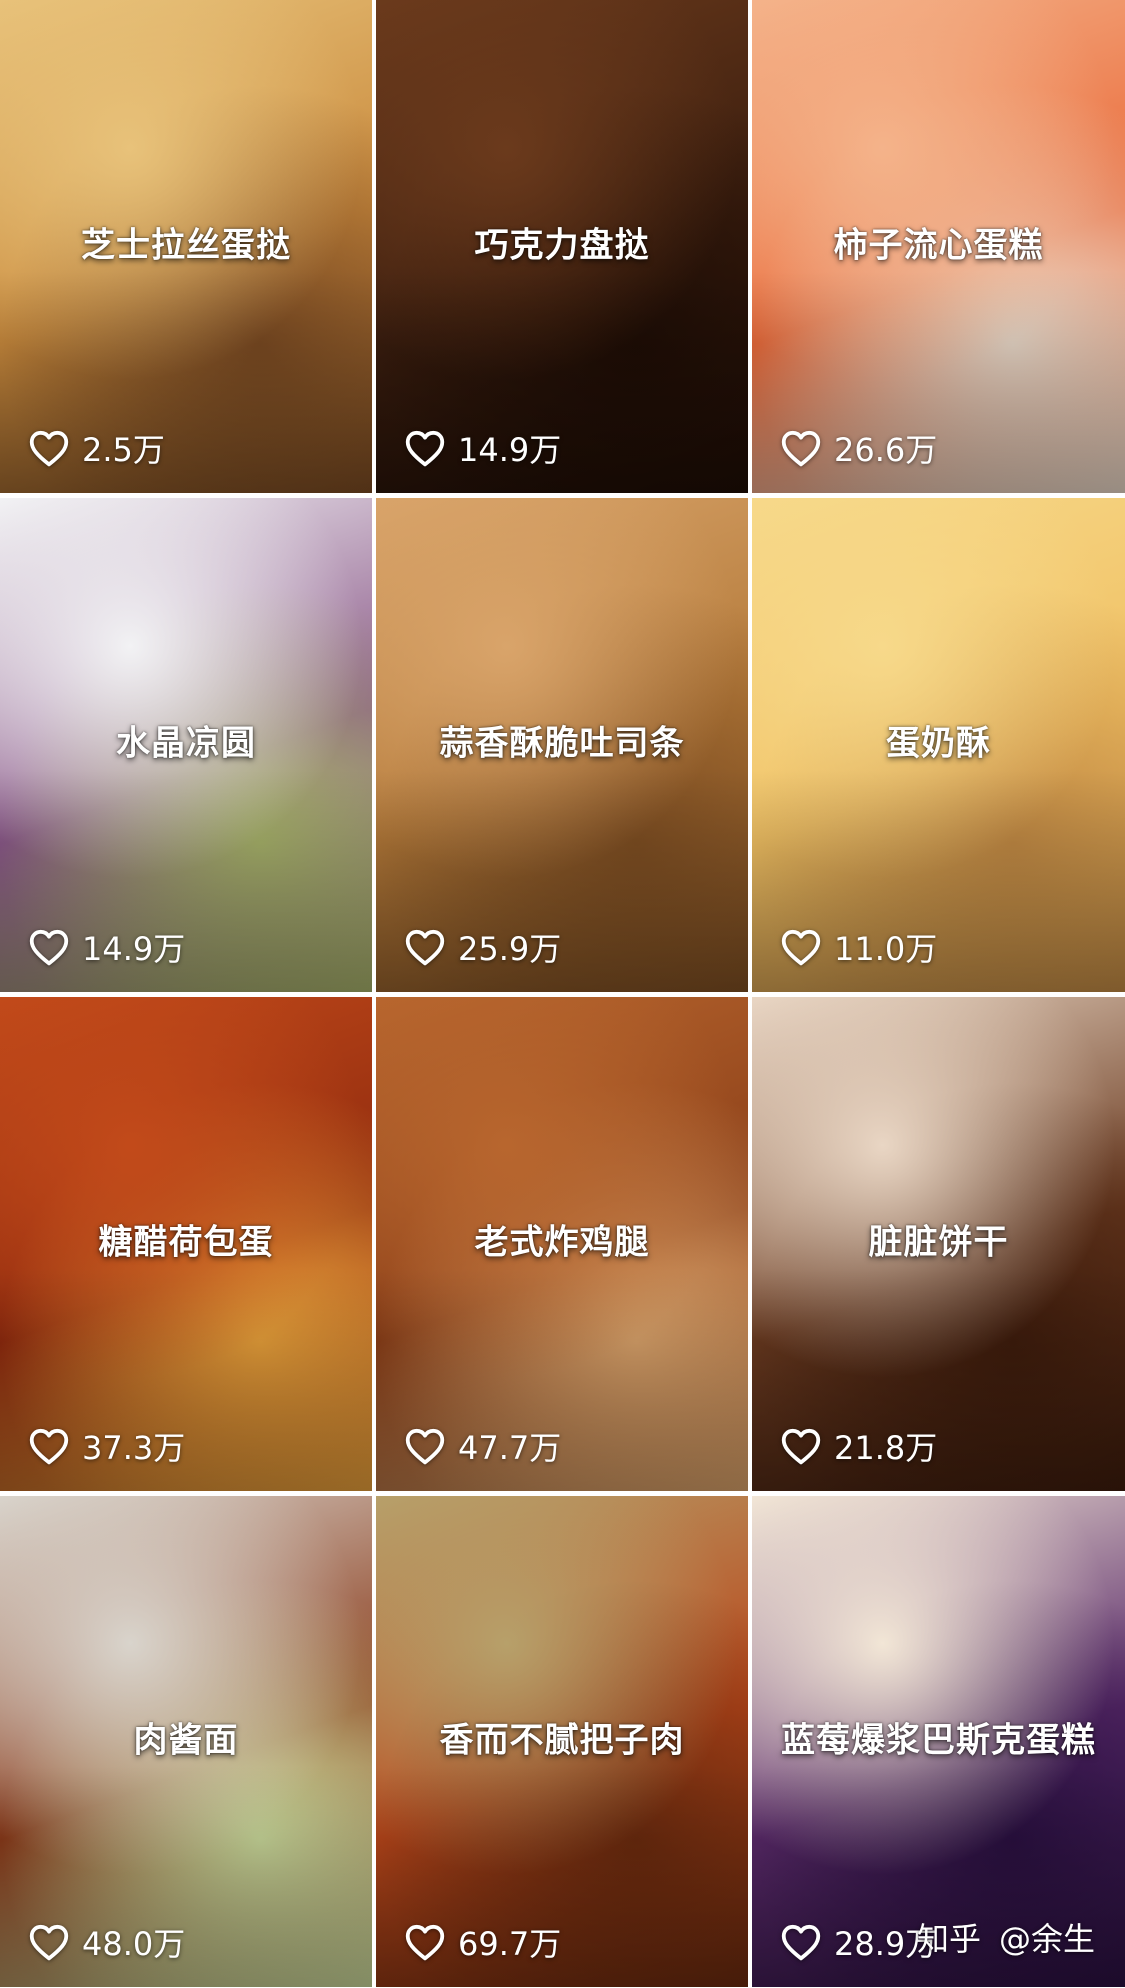 Image resolution: width=1125 pixels, height=1988 pixels. I want to click on feed-card: 脏脏饼干 21.8万, so click(938, 1244).